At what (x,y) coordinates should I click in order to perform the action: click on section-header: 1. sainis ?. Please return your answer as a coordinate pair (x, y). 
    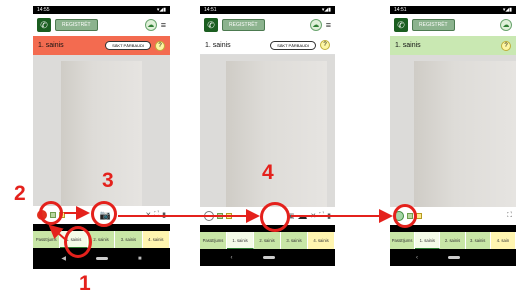
    Looking at the image, I should click on (453, 45).